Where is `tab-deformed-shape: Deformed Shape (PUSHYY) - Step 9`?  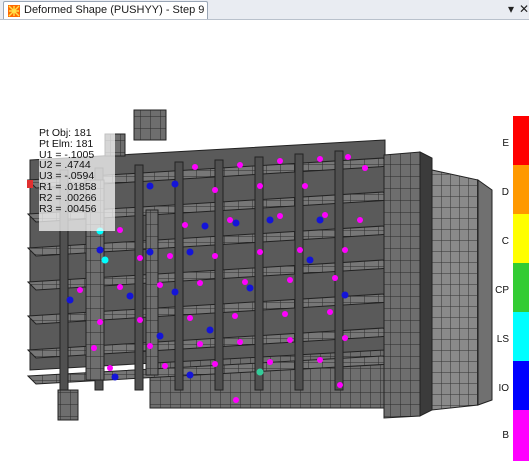
tab-deformed-shape: Deformed Shape (PUSHYY) - Step 9 is located at coordinates (105, 10).